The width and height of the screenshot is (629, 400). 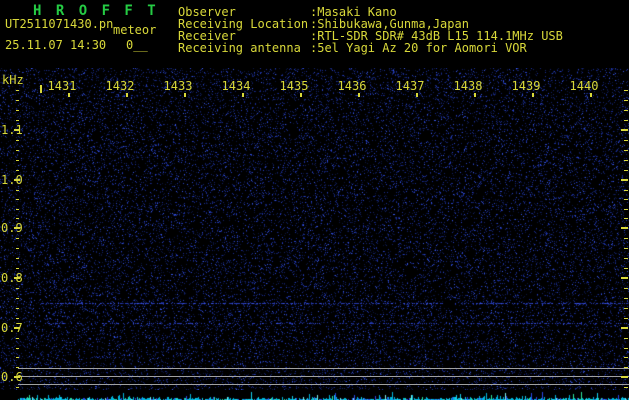 I want to click on x-tick-label: 1435, so click(x=294, y=86).